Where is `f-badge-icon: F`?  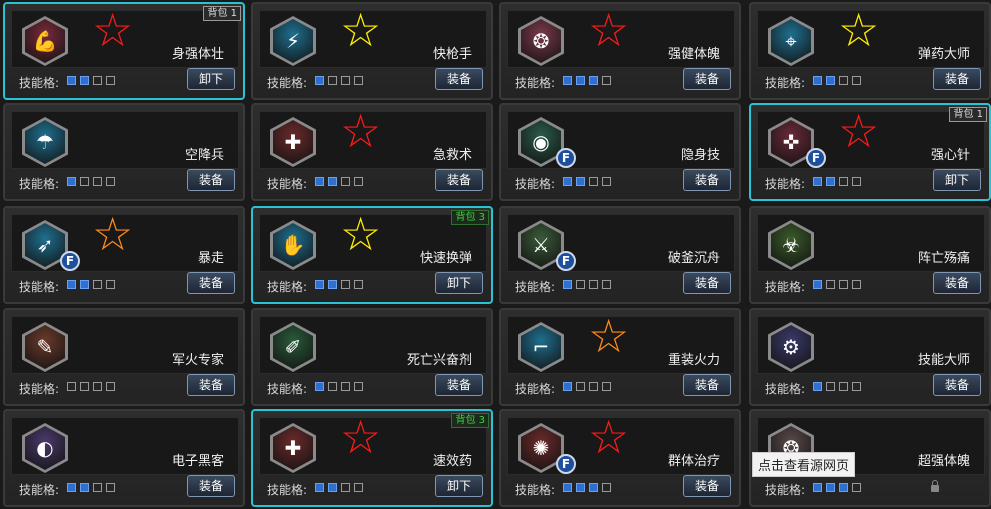 f-badge-icon: F is located at coordinates (566, 261).